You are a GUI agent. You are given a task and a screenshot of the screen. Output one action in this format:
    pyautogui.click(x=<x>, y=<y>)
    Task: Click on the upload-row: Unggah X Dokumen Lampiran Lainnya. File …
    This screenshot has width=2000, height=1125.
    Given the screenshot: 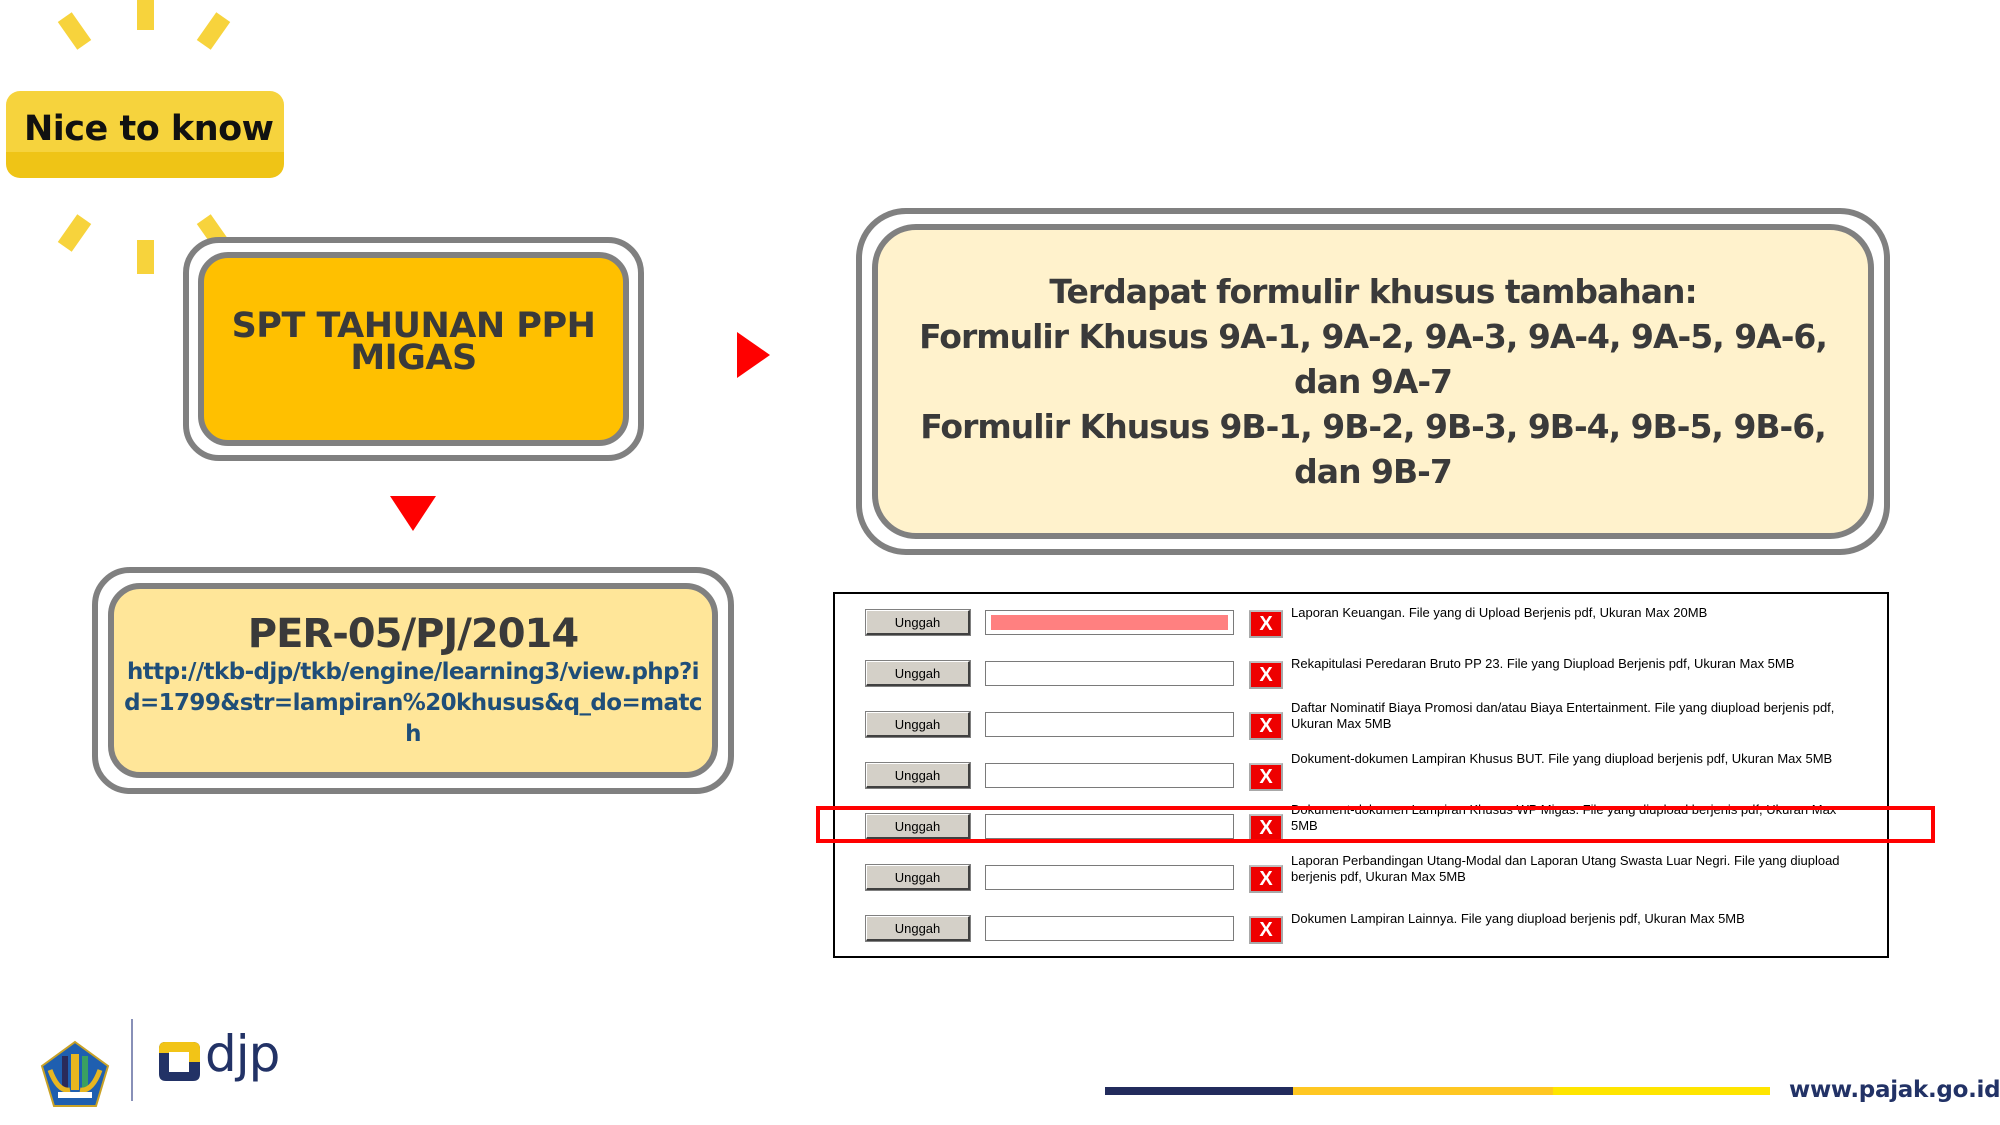 What is the action you would take?
    pyautogui.click(x=1361, y=930)
    